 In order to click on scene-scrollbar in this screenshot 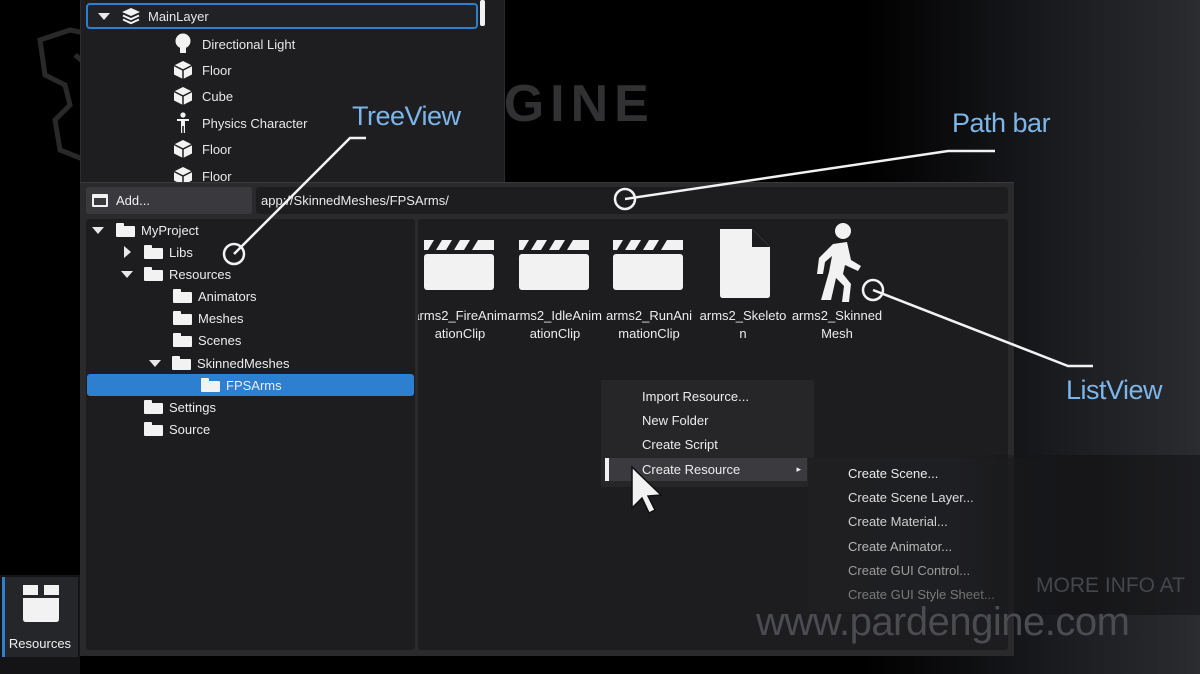, I will do `click(482, 13)`.